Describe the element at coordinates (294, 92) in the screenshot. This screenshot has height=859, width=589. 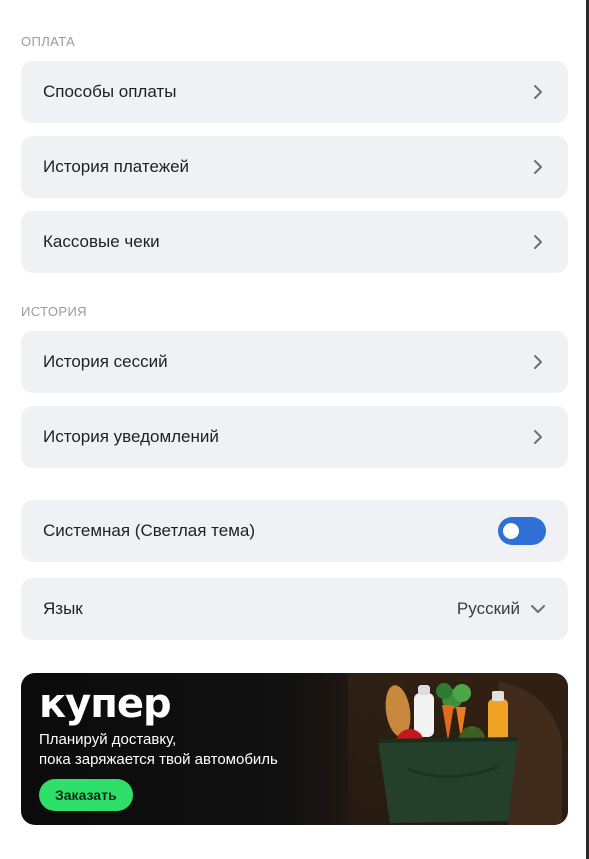
I see `menu-item-payment-methods: Способы оплаты` at that location.